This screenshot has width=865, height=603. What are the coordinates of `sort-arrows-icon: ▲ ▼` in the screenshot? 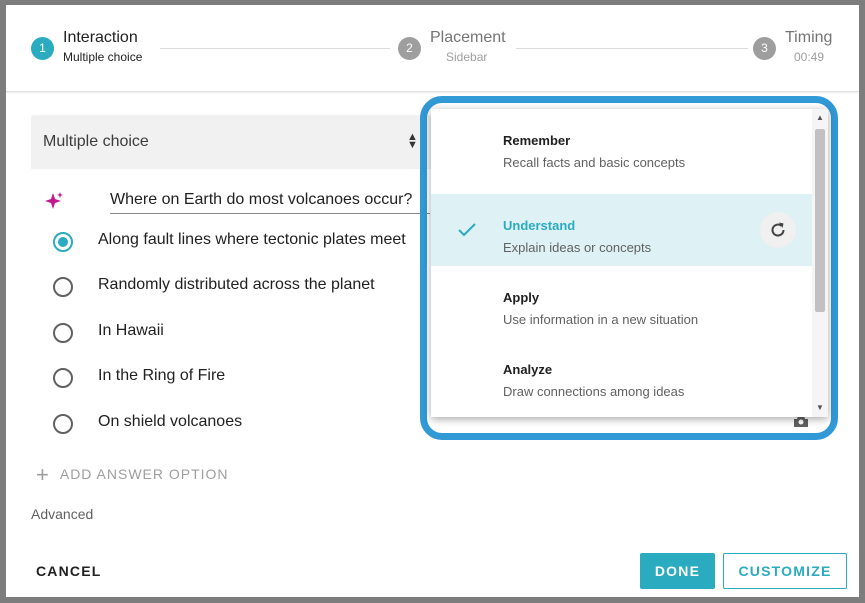 It's located at (412, 141).